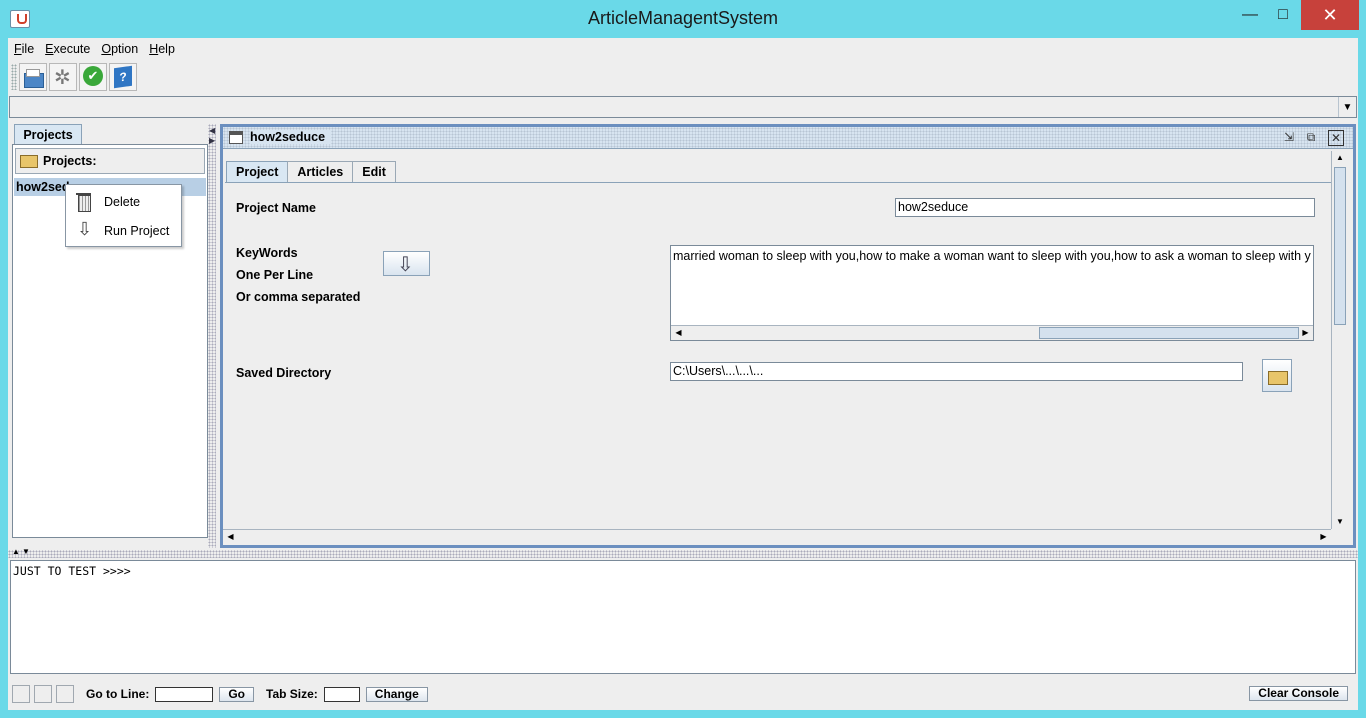  Describe the element at coordinates (683, 77) in the screenshot. I see `toolbar` at that location.